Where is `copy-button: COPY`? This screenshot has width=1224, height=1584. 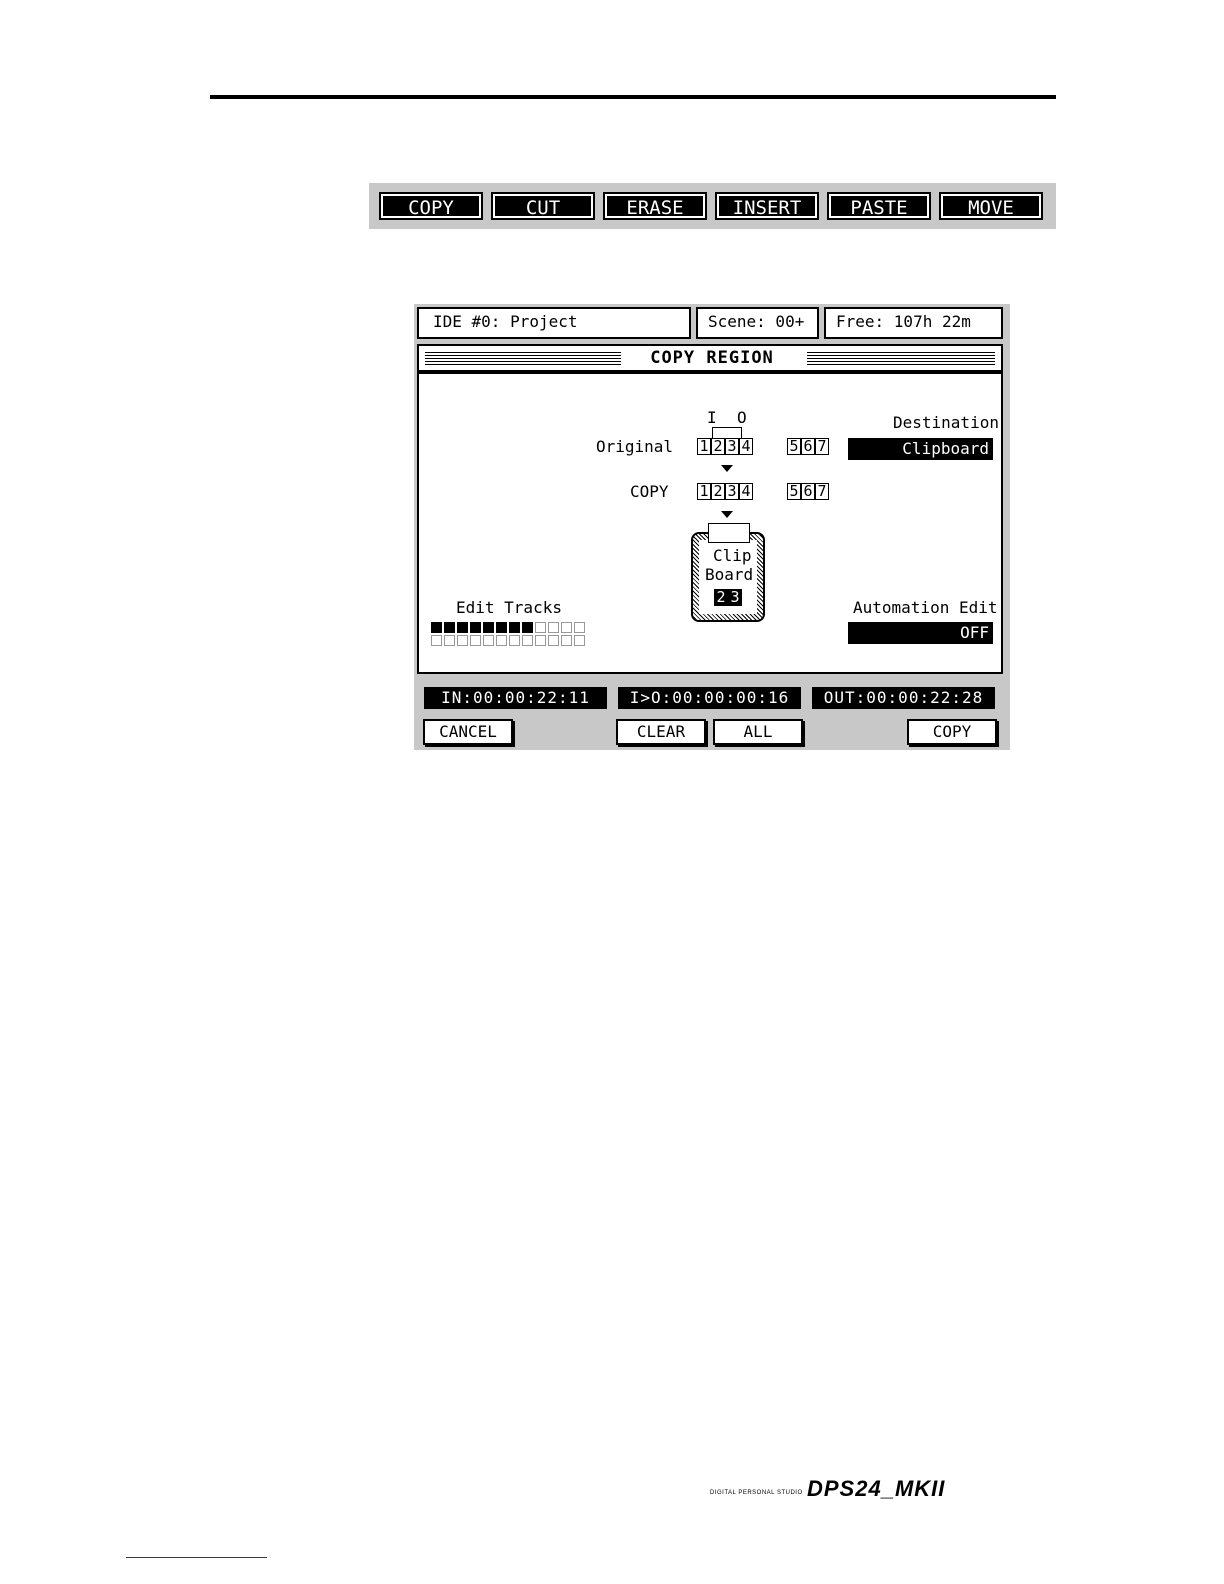 copy-button: COPY is located at coordinates (952, 732).